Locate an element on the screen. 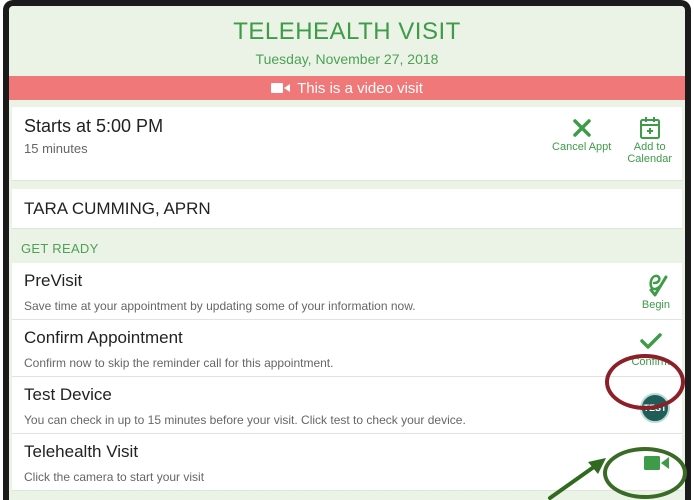 This screenshot has height=500, width=694. task-title: Confirm Appointment is located at coordinates (103, 337).